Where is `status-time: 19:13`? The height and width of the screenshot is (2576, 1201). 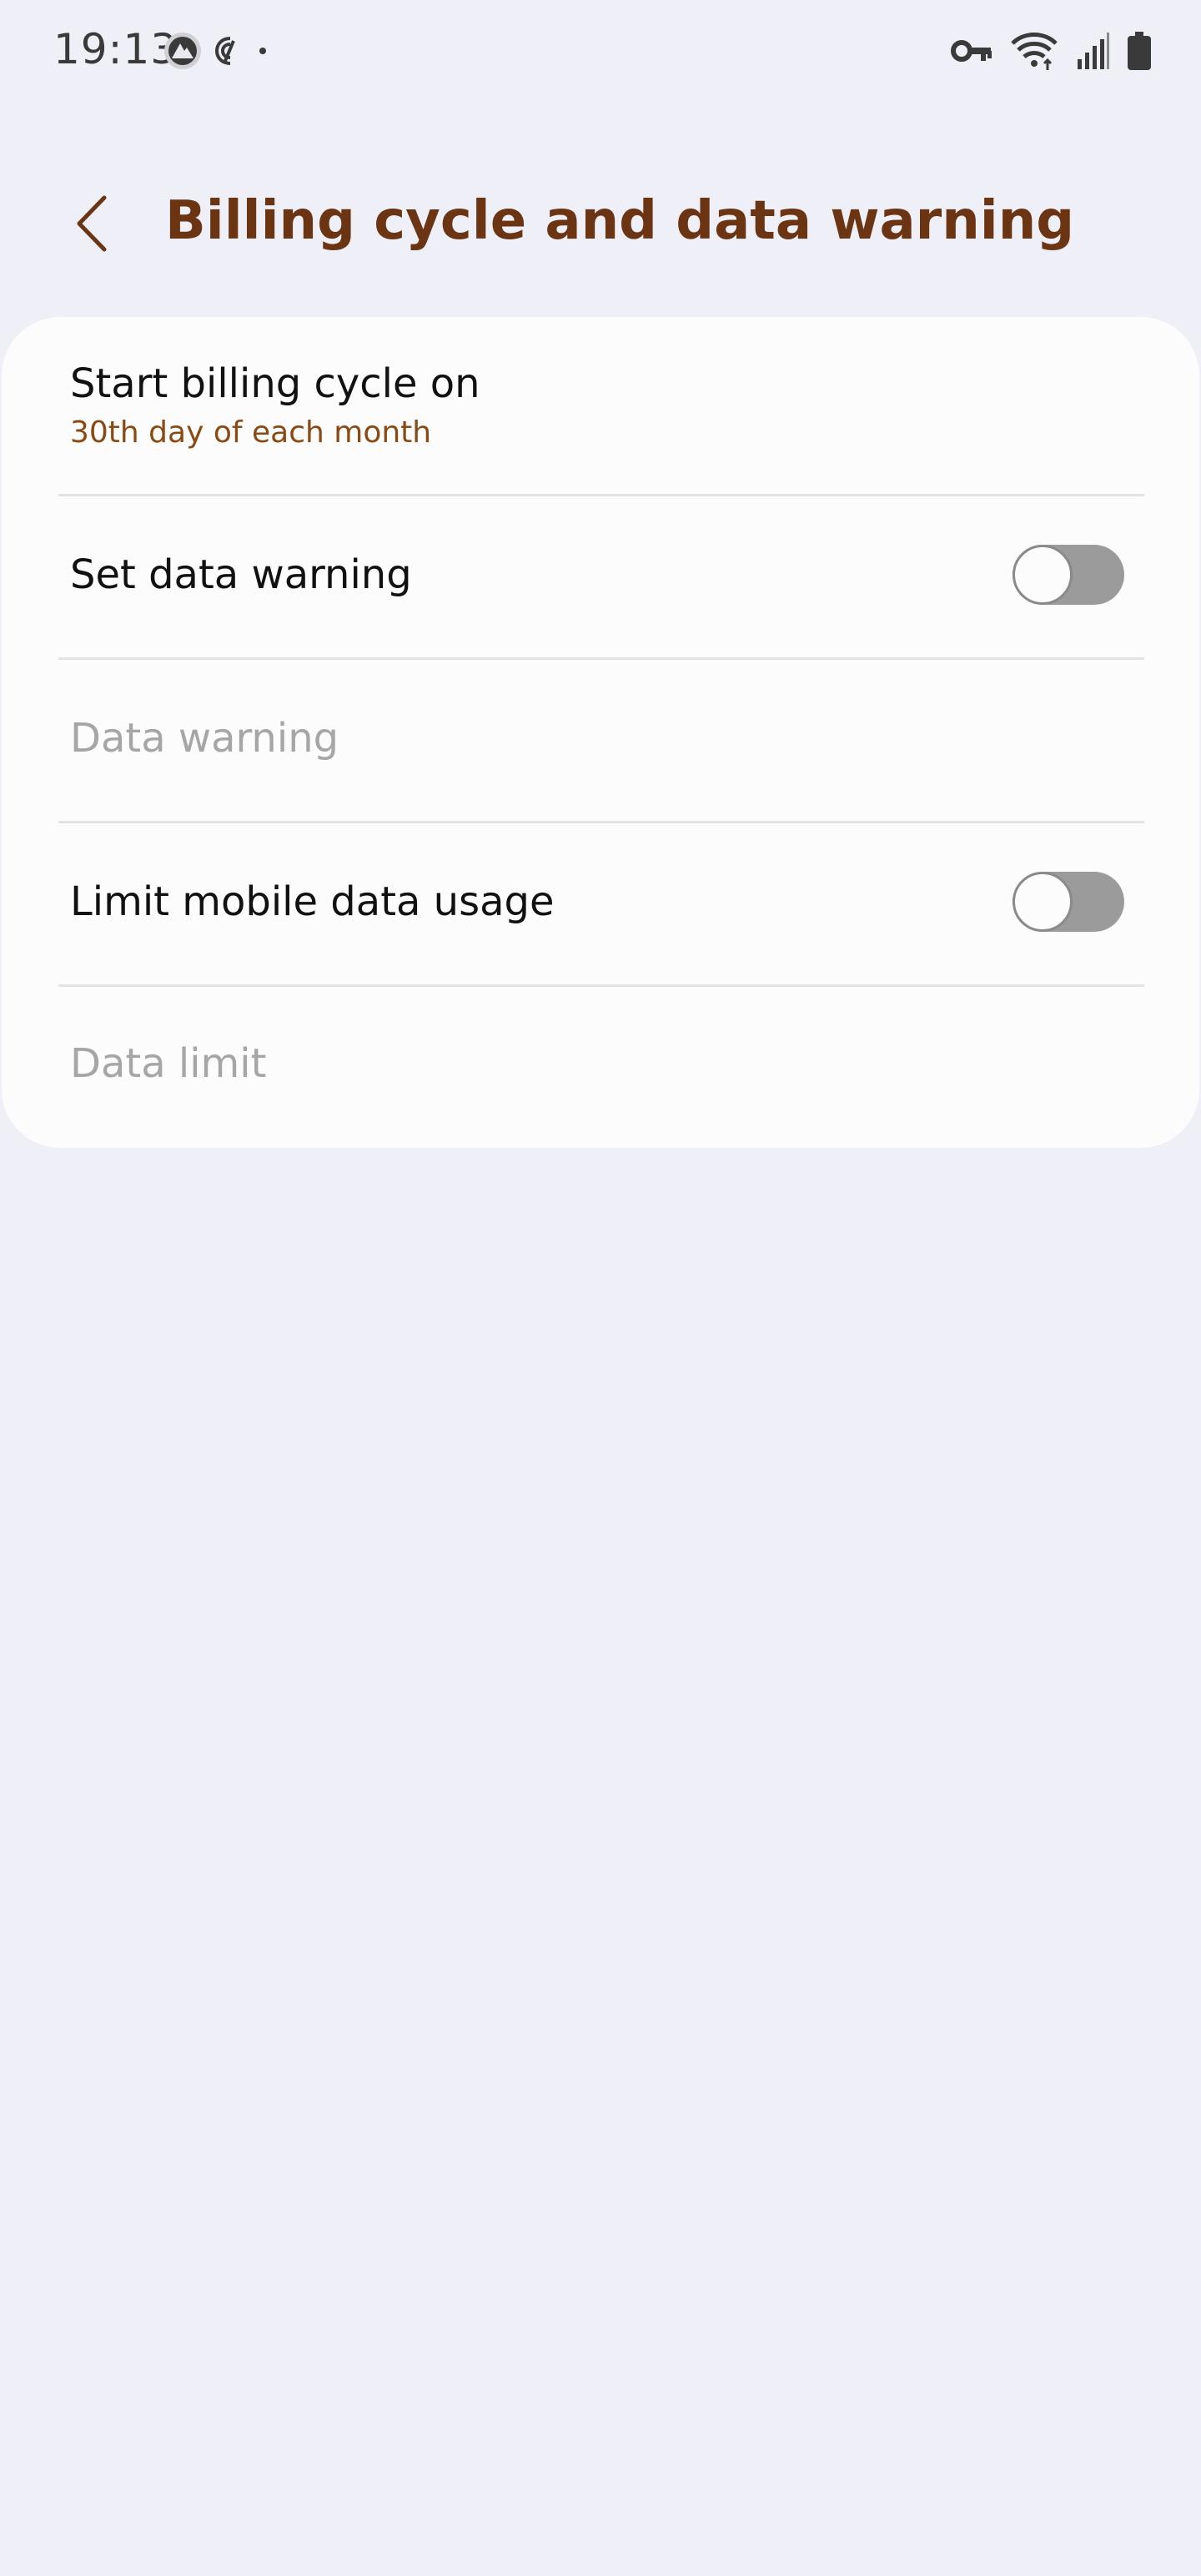
status-time: 19:13 is located at coordinates (116, 49).